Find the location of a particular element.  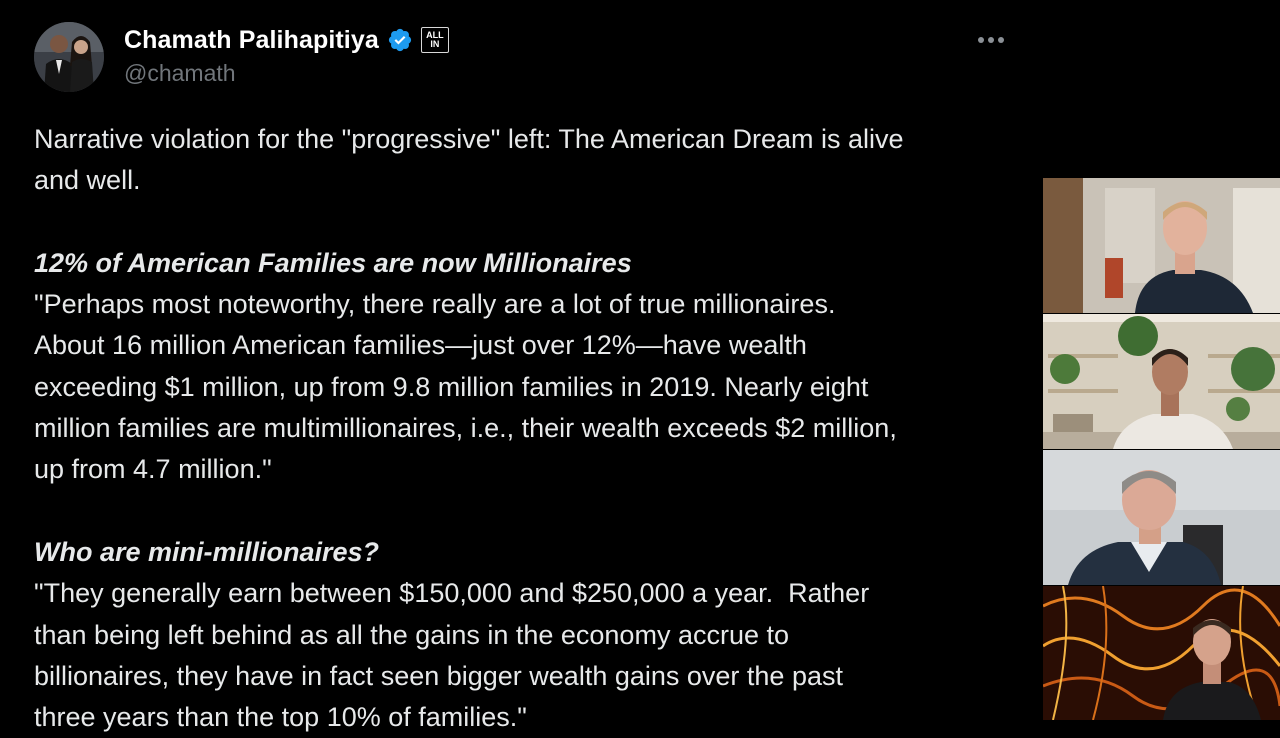

author-avatar is located at coordinates (69, 57).